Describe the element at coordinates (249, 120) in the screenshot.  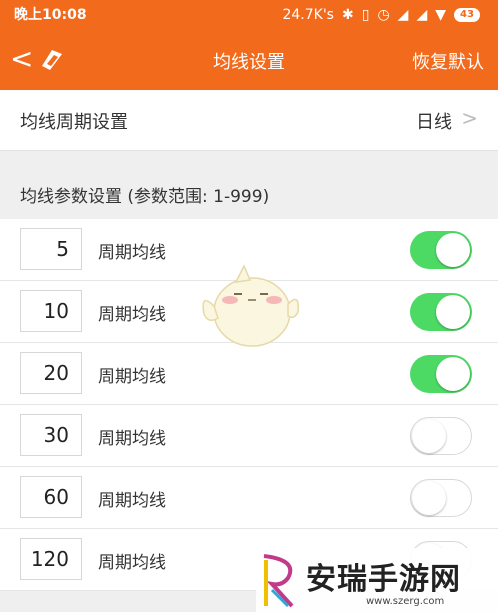
I see `period-setting-row: 均线周期设置 日线 >` at that location.